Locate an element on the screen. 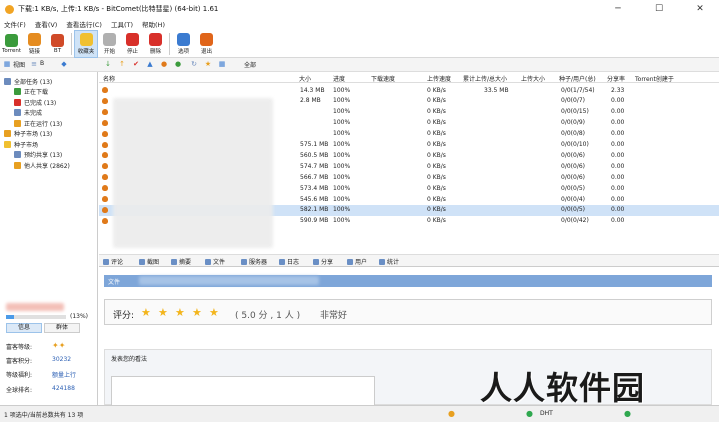 This screenshot has height=422, width=719. tab-share: 分享 is located at coordinates (323, 261).